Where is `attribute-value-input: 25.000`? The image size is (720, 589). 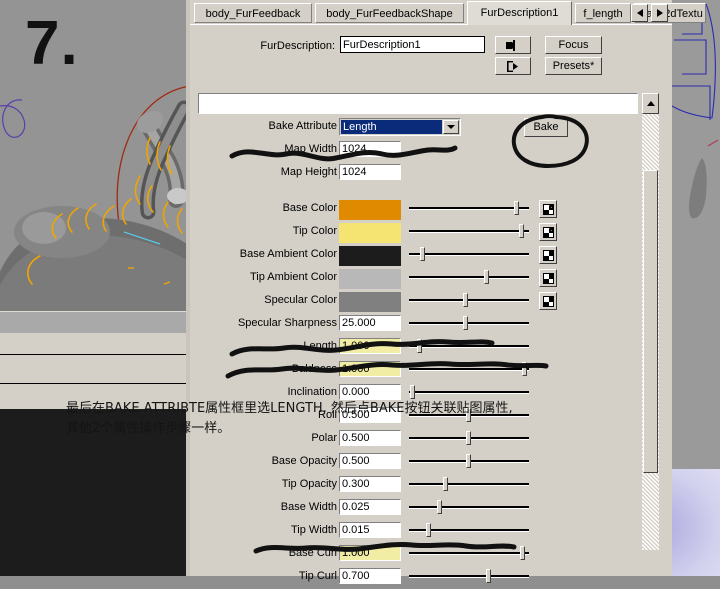
attribute-value-input: 25.000 is located at coordinates (370, 323).